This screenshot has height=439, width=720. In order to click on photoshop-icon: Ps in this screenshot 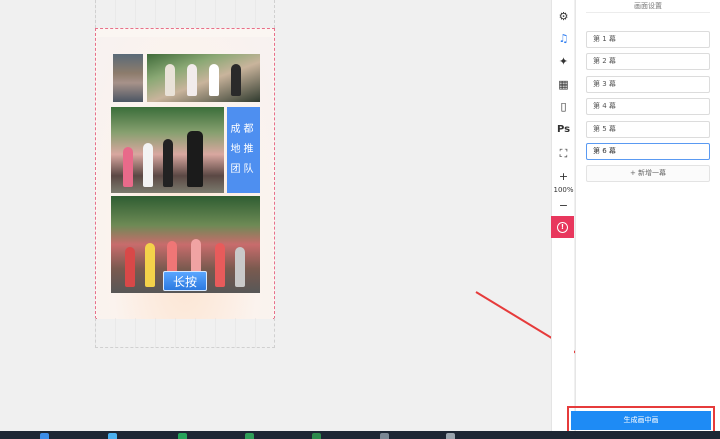, I will do `click(563, 129)`.